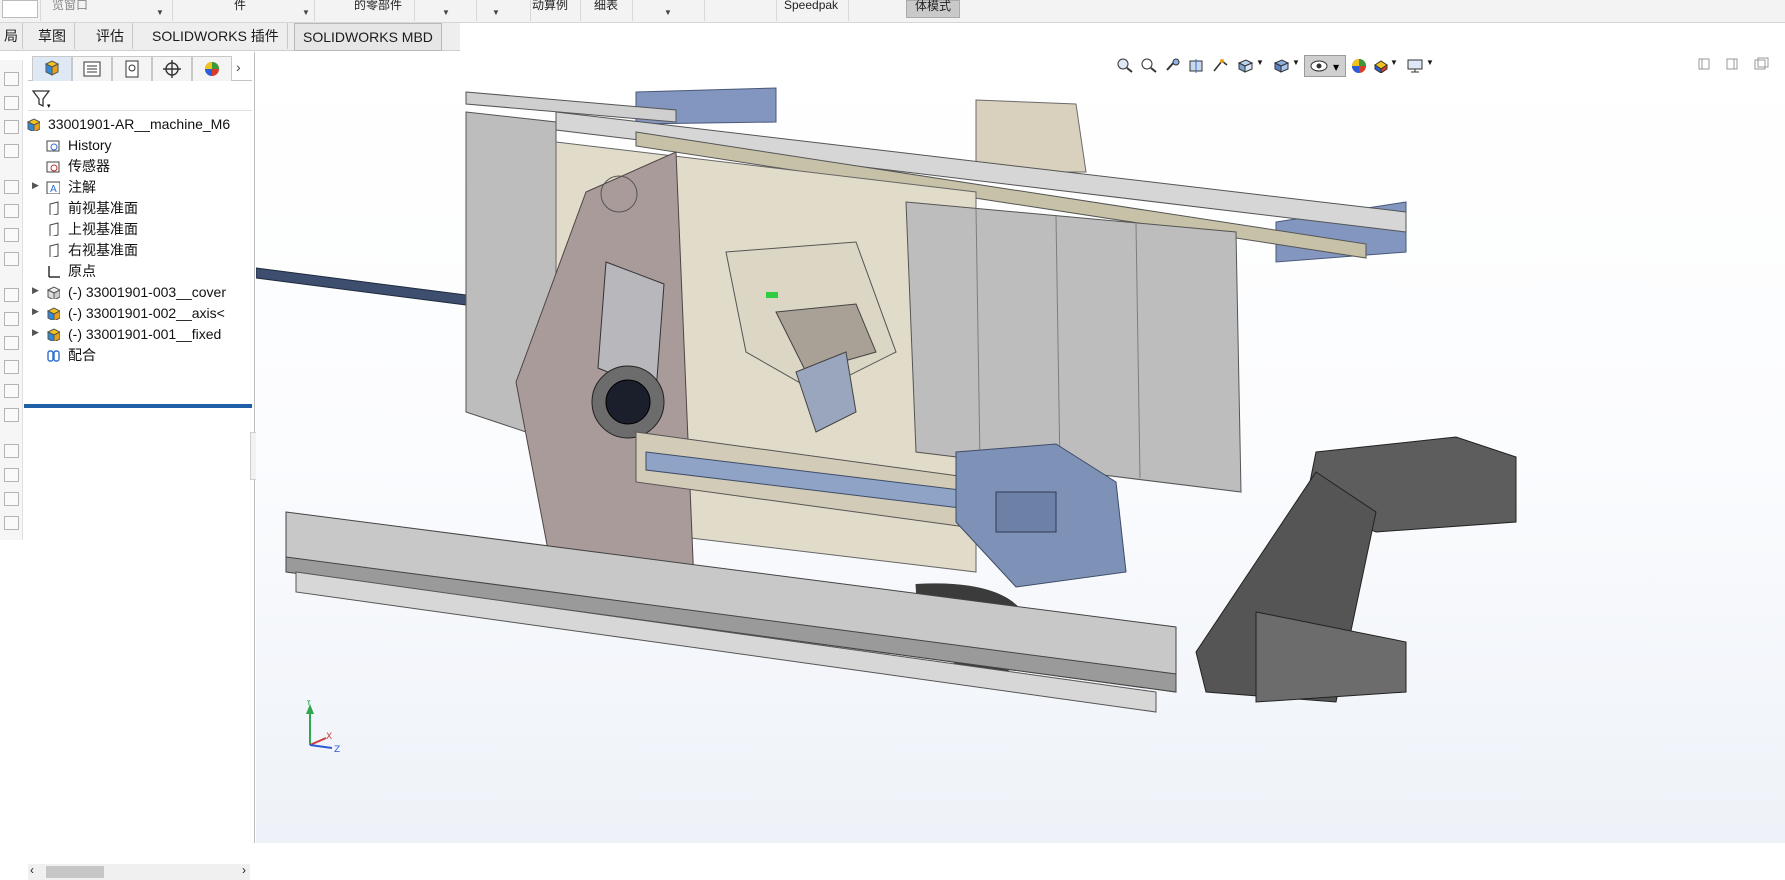  What do you see at coordinates (70, 6) in the screenshot?
I see `ribbon-label: 览窗口` at bounding box center [70, 6].